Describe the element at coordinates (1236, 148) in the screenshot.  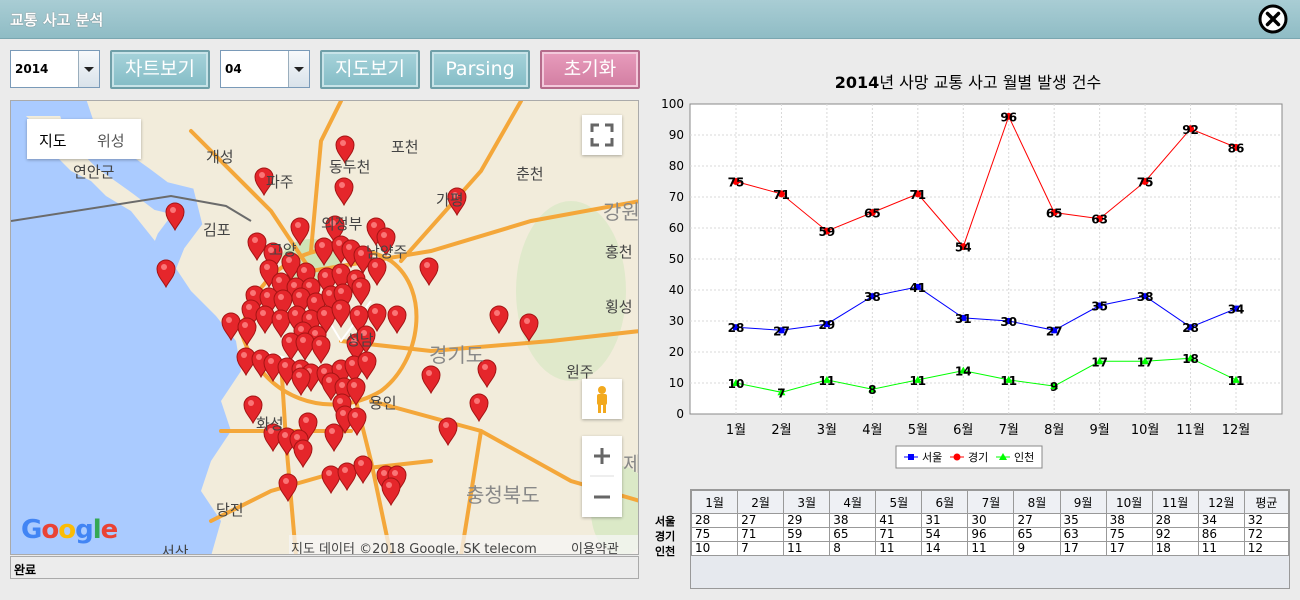
I see `data-label: 86` at that location.